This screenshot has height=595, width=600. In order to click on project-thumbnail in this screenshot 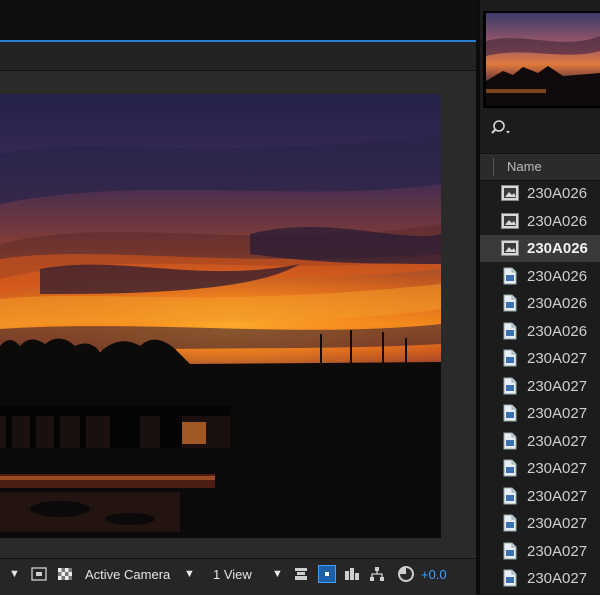, I will do `click(541, 59)`.